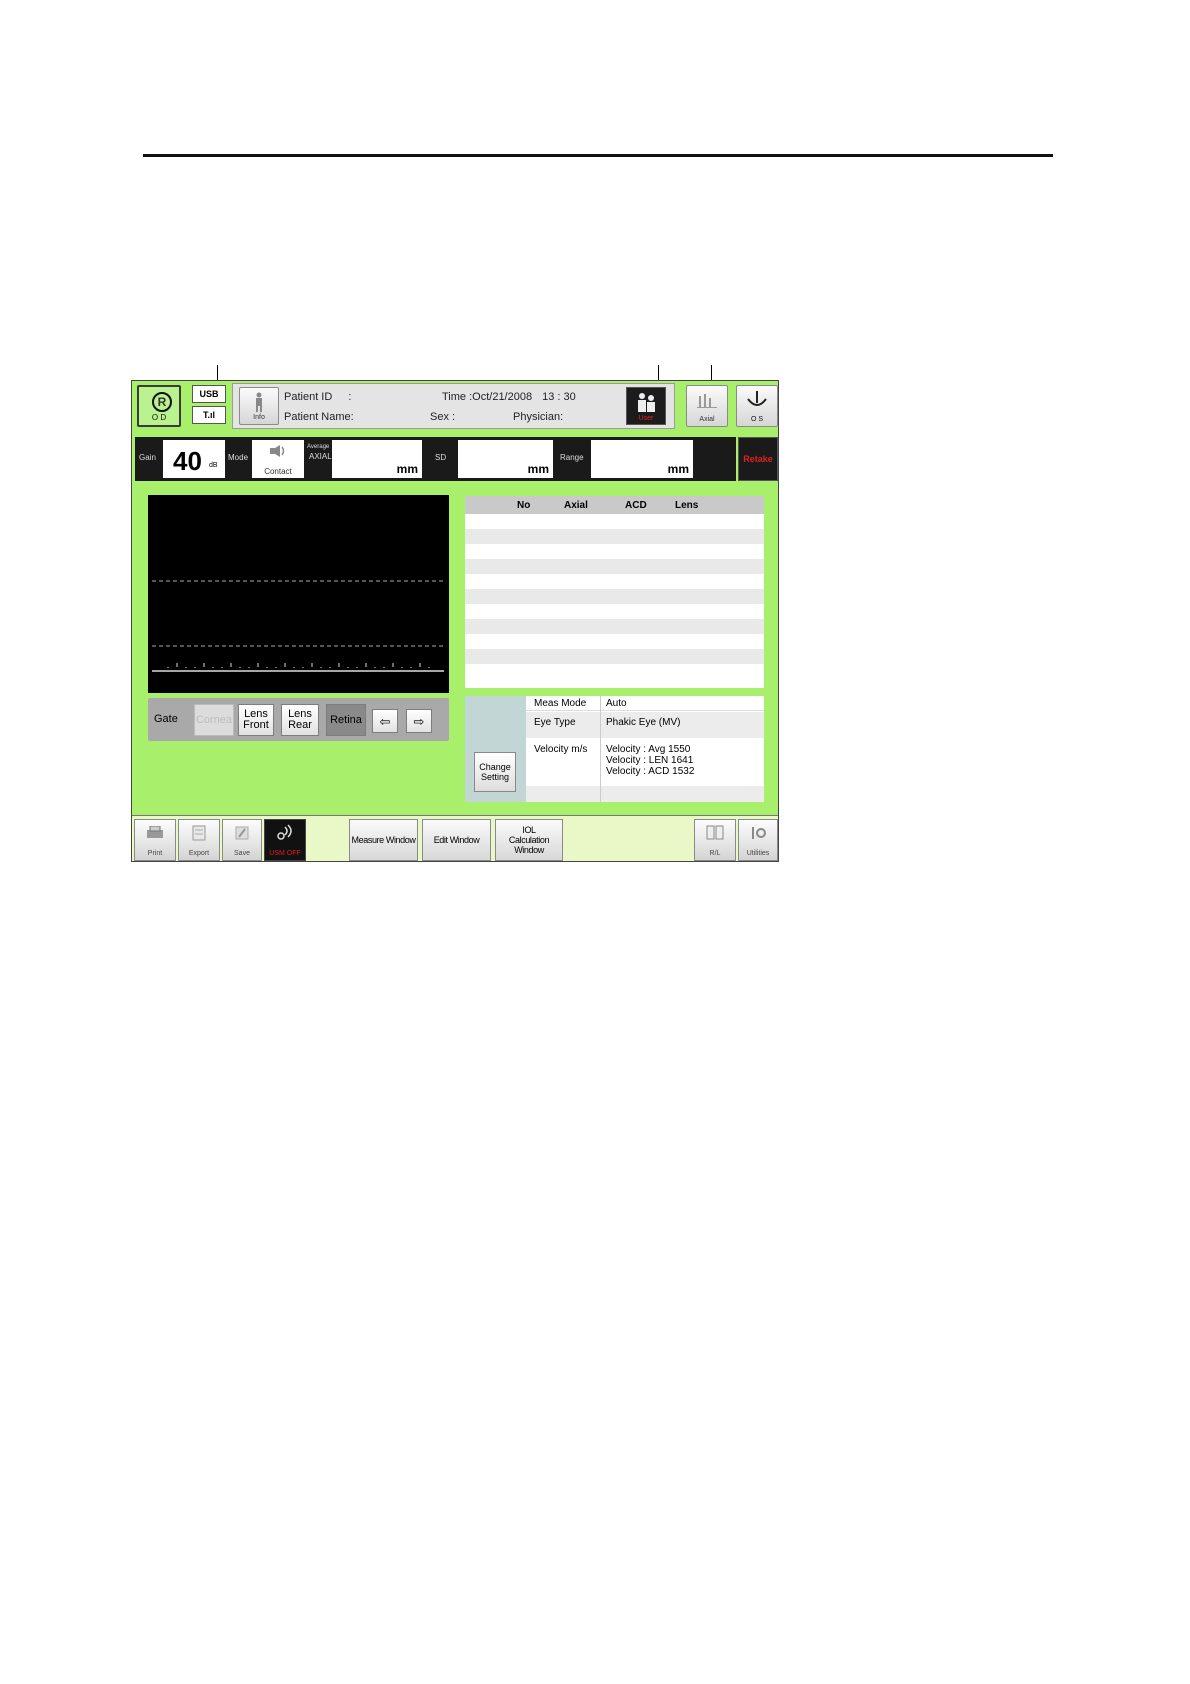 The height and width of the screenshot is (1684, 1190). I want to click on usm-label: USM OFF, so click(285, 853).